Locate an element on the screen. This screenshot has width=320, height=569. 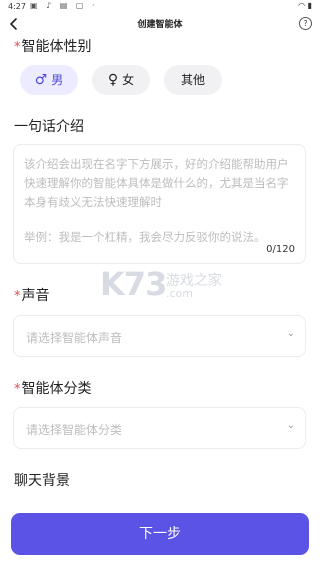
gender-option-male: ♂ 男 is located at coordinates (49, 80).